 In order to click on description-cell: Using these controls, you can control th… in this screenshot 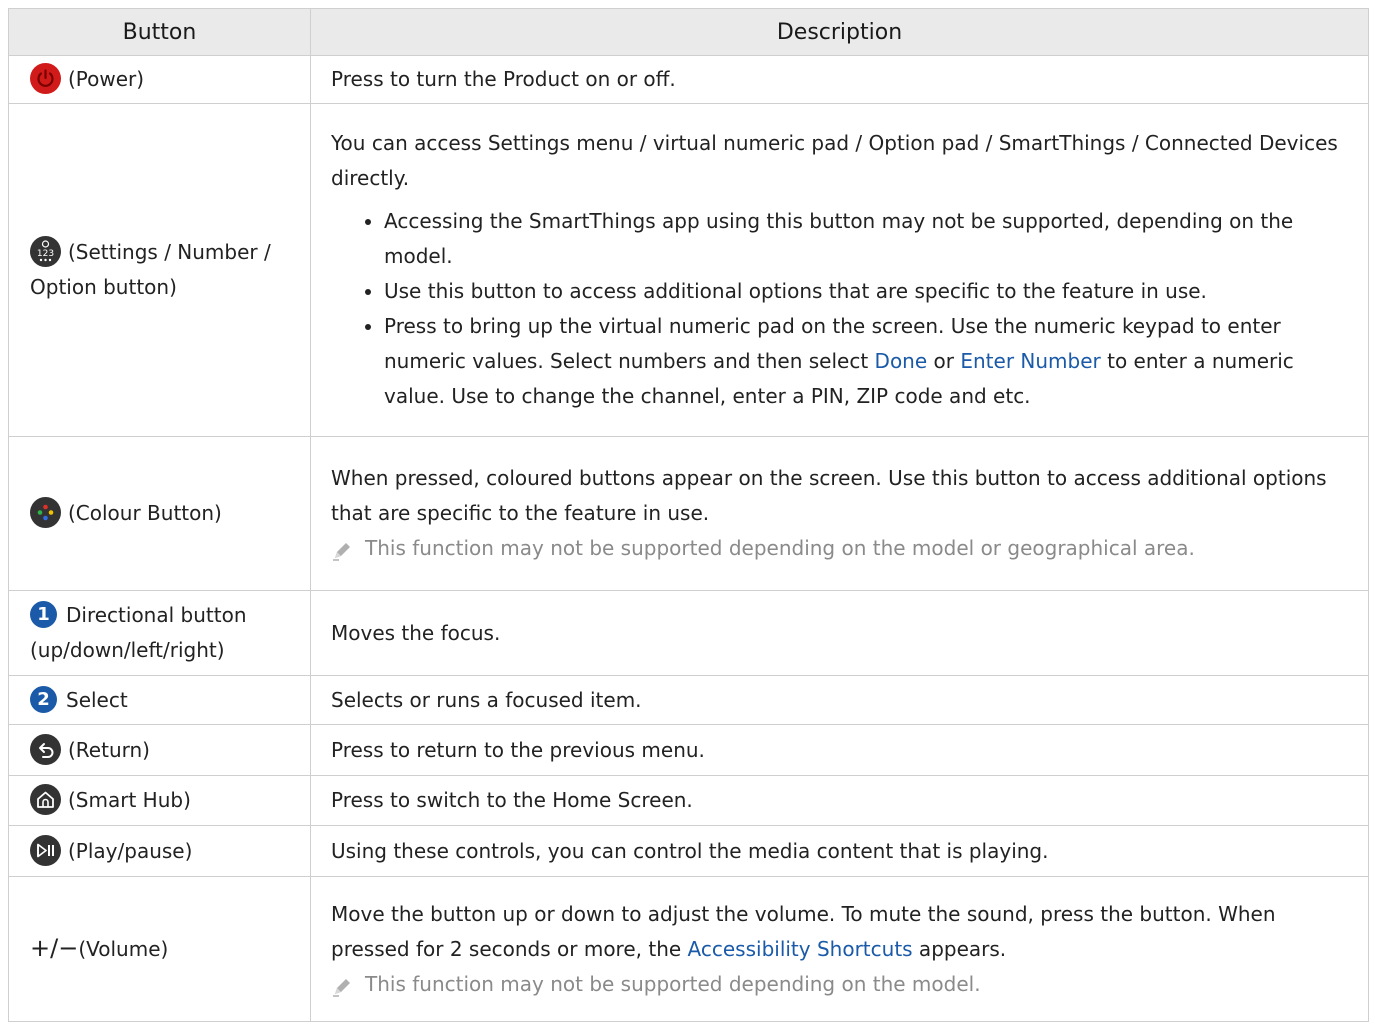, I will do `click(839, 851)`.